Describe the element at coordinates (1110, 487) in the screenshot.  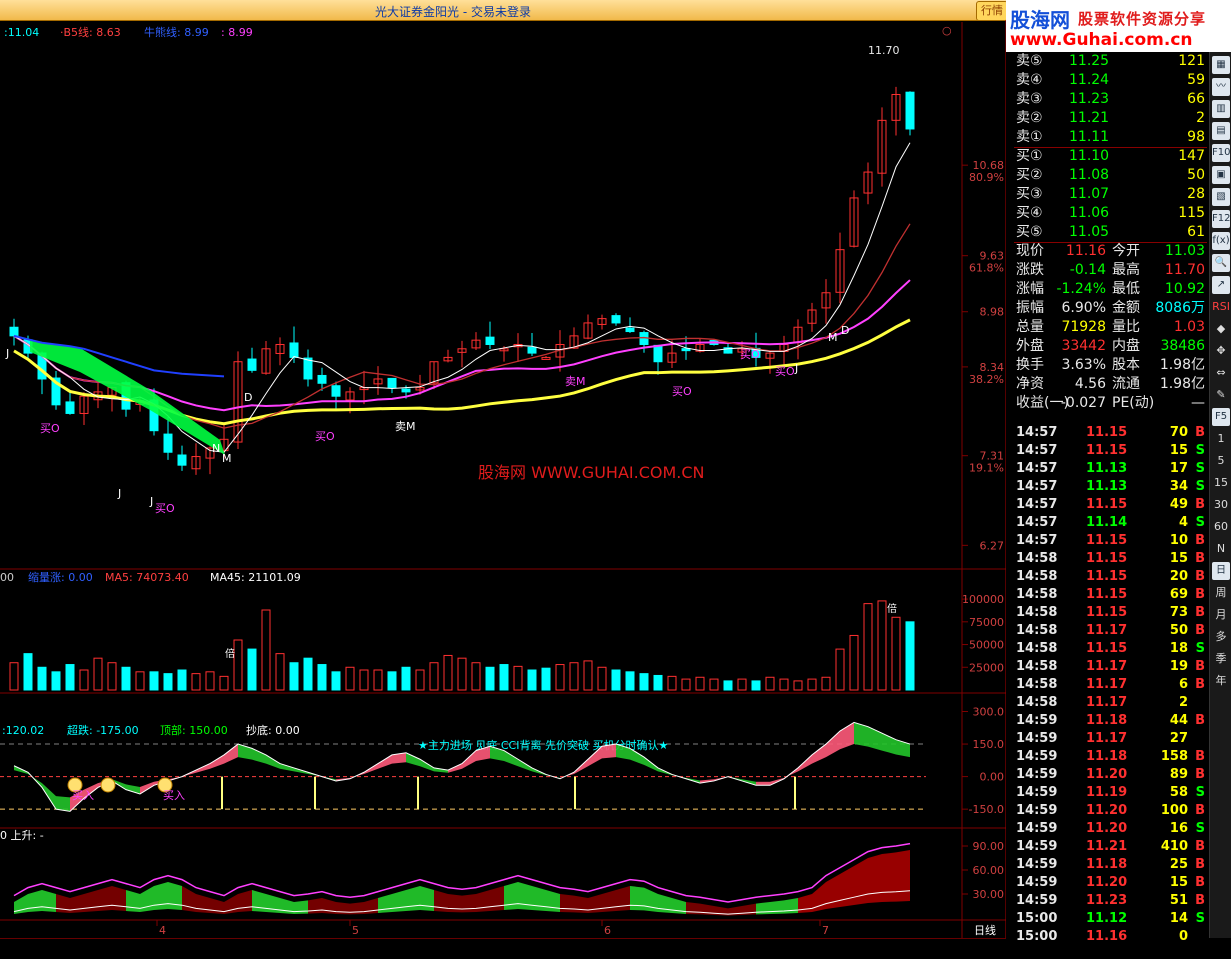
I see `tick-row: 14:57 11.13 34 S` at that location.